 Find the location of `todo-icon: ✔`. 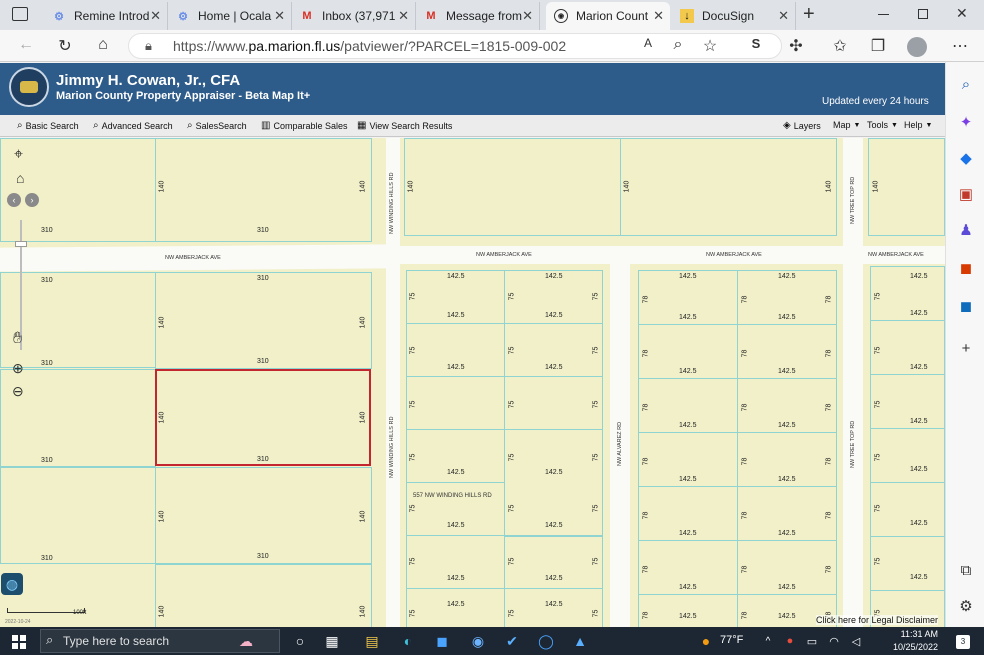

todo-icon: ✔ is located at coordinates (512, 641).